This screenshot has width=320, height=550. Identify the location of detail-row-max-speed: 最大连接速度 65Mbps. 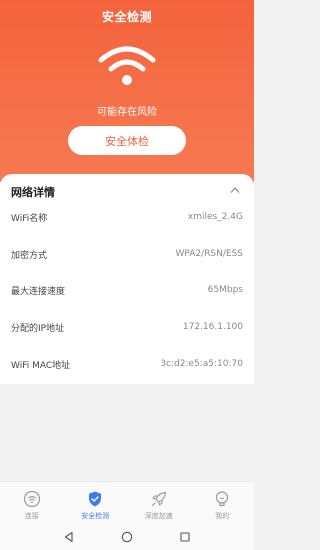
(127, 290).